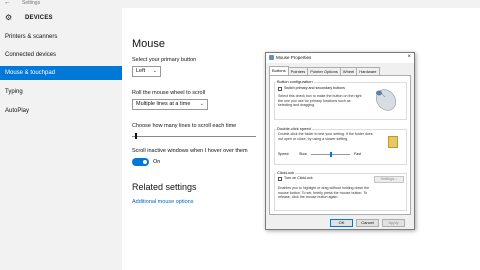 Image resolution: width=480 pixels, height=270 pixels. I want to click on clicklock-checkbox-label: Turn on ClickLock, so click(298, 178).